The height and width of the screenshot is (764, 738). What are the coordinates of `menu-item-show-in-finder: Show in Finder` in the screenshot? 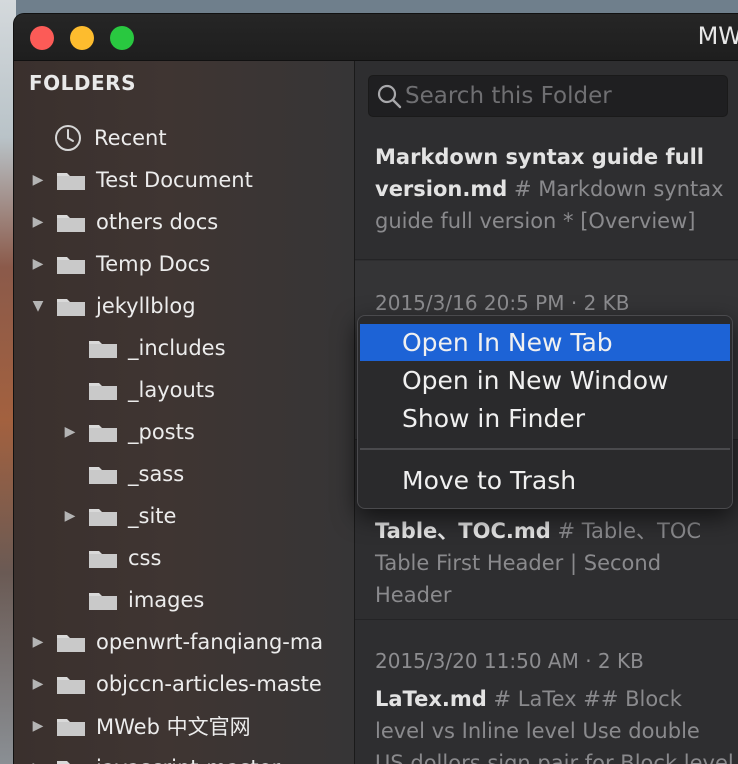 It's located at (545, 418).